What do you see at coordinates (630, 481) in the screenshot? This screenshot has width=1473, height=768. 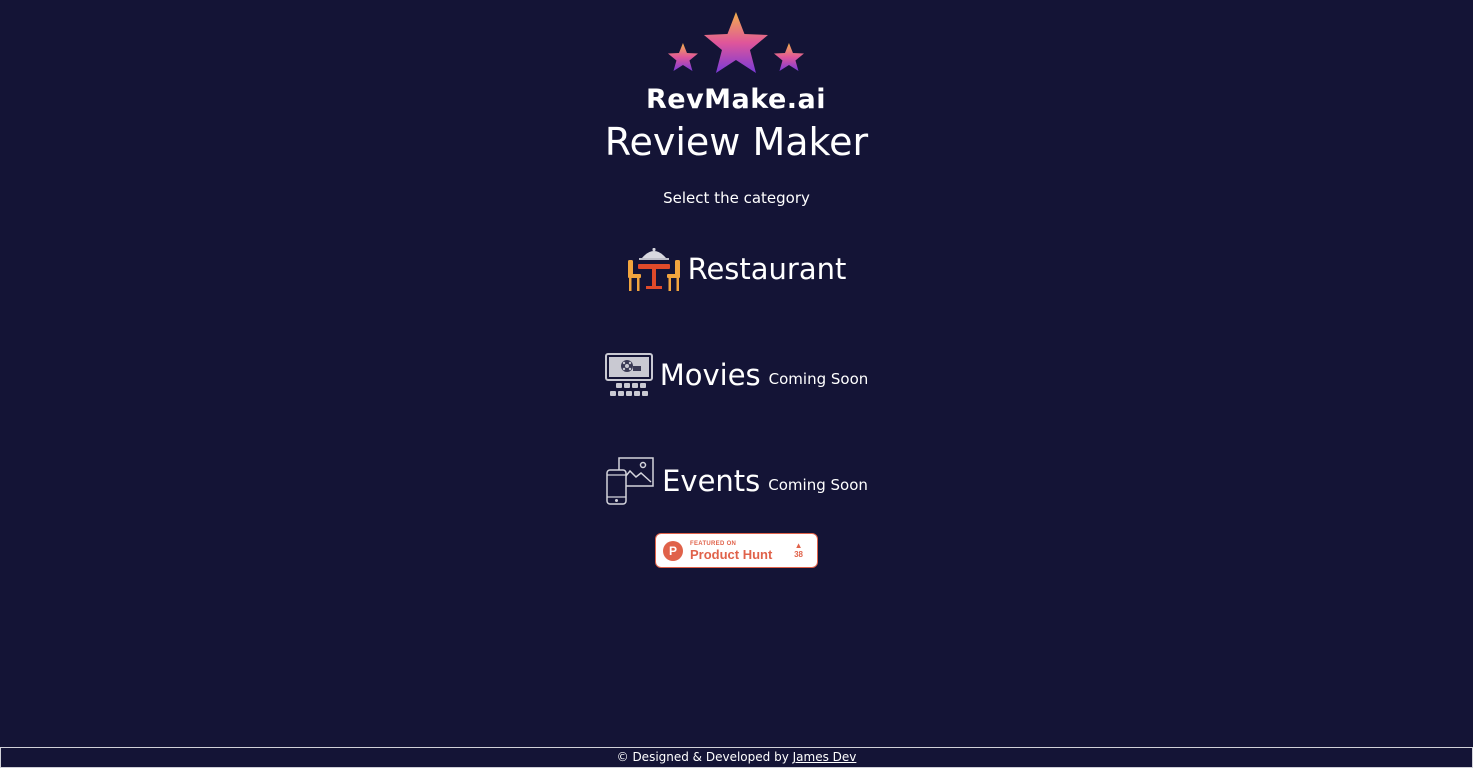 I see `events-phone-image-icon` at bounding box center [630, 481].